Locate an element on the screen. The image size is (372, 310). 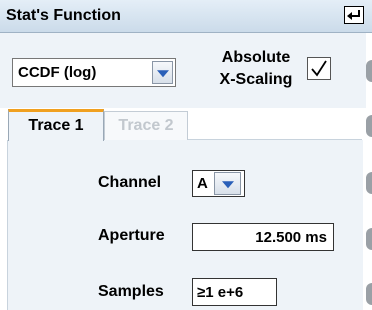
absolute-scaling-label-line1: Absolute is located at coordinates (256, 57).